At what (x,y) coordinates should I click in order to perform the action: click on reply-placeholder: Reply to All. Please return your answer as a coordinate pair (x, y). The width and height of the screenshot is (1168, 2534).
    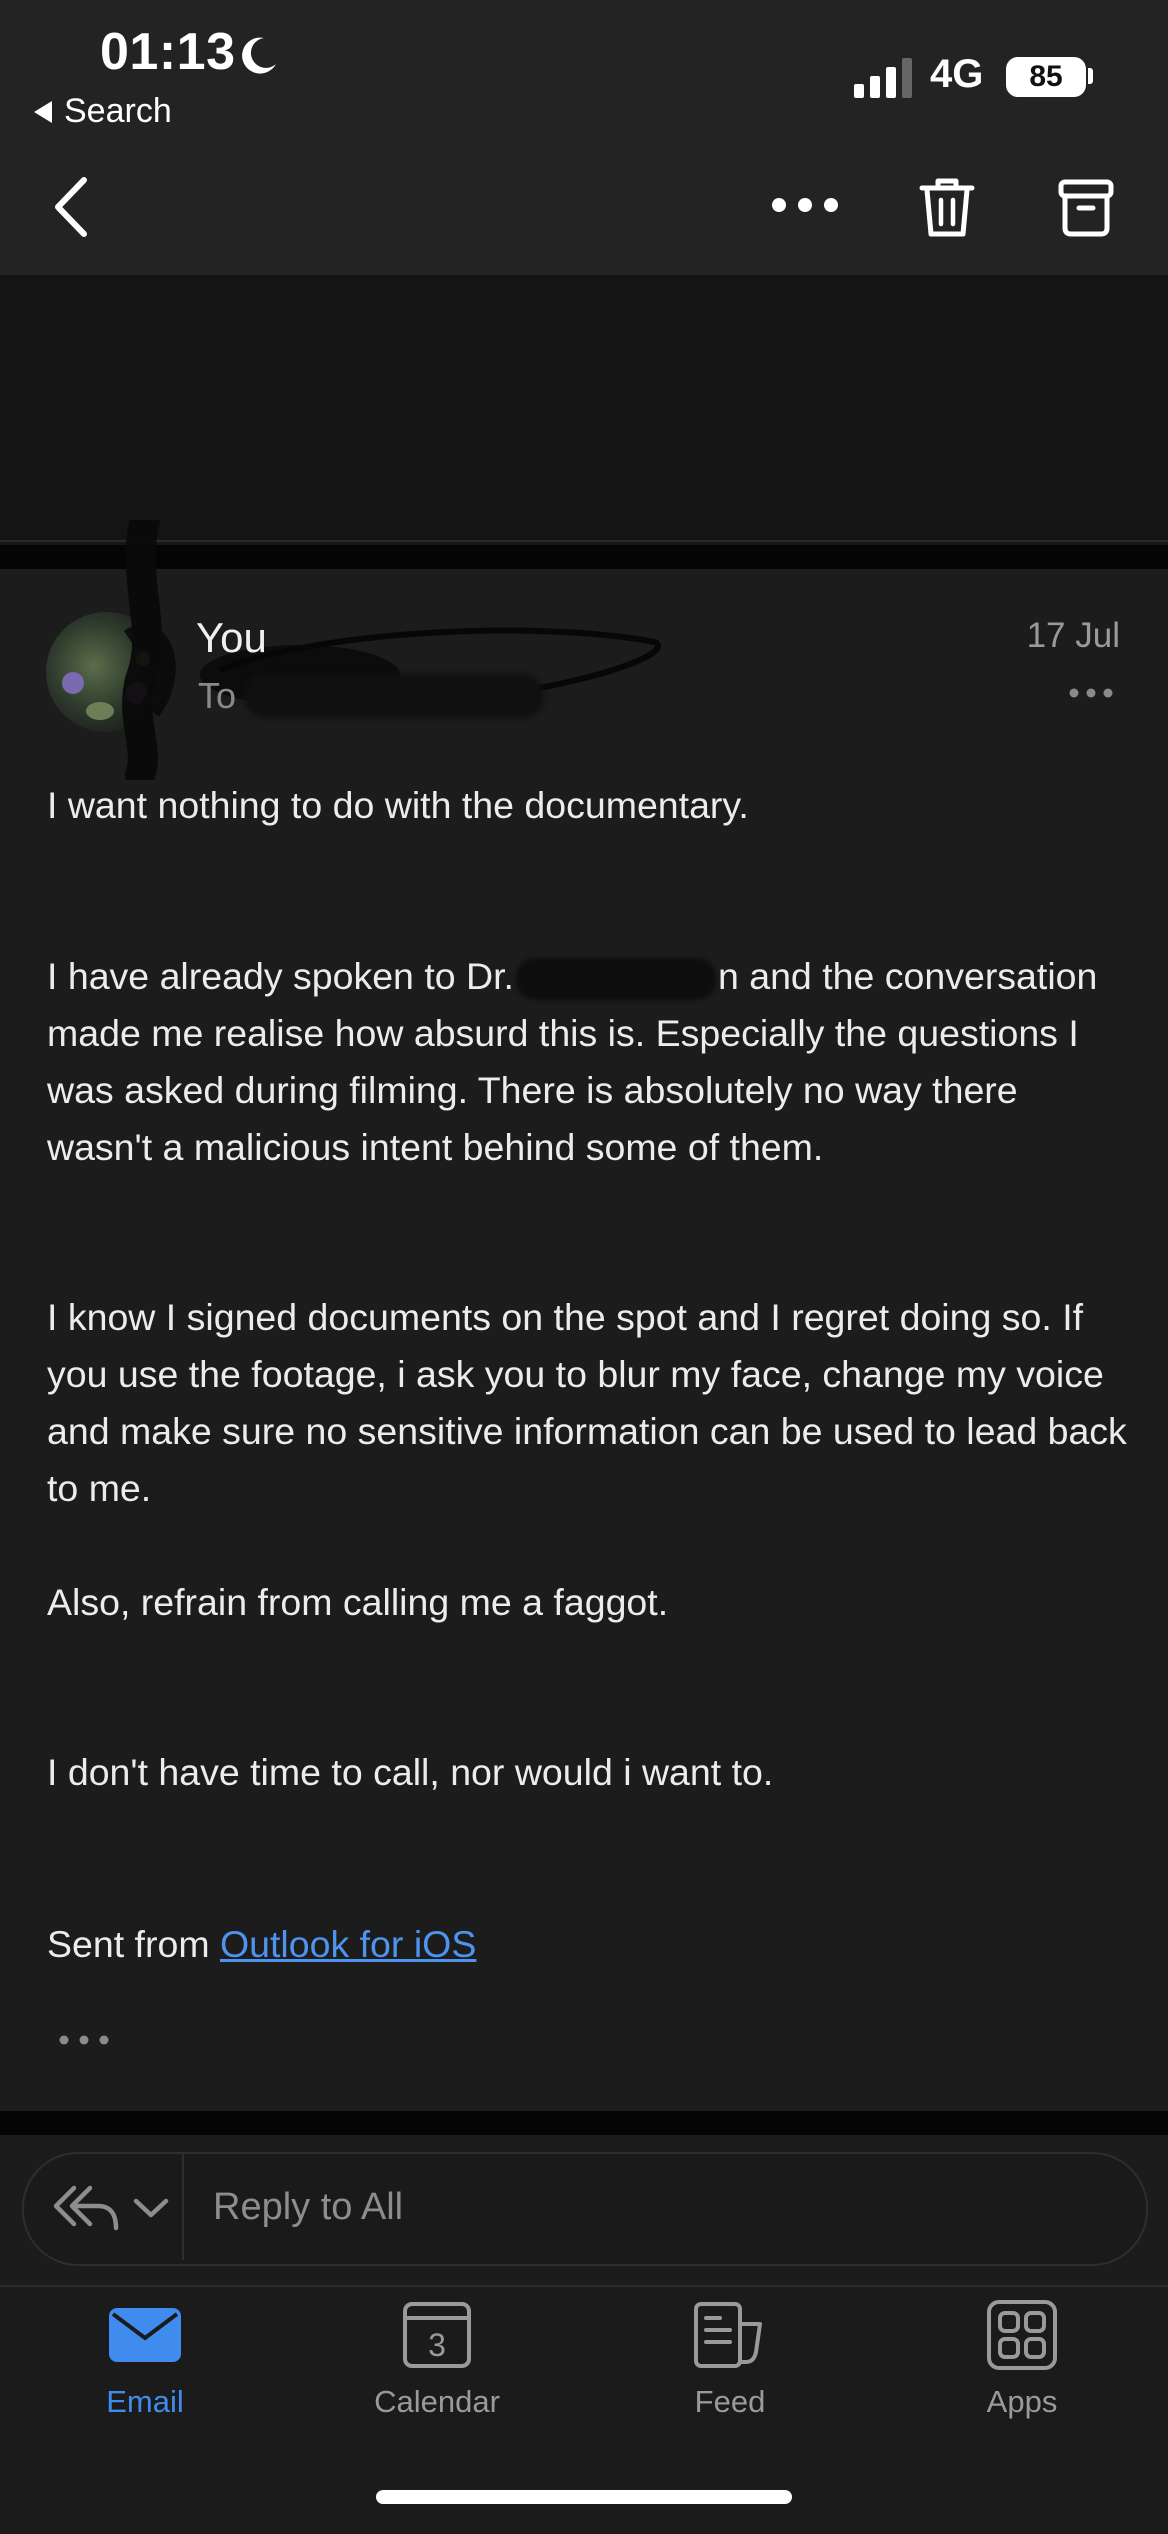
    Looking at the image, I should click on (308, 2207).